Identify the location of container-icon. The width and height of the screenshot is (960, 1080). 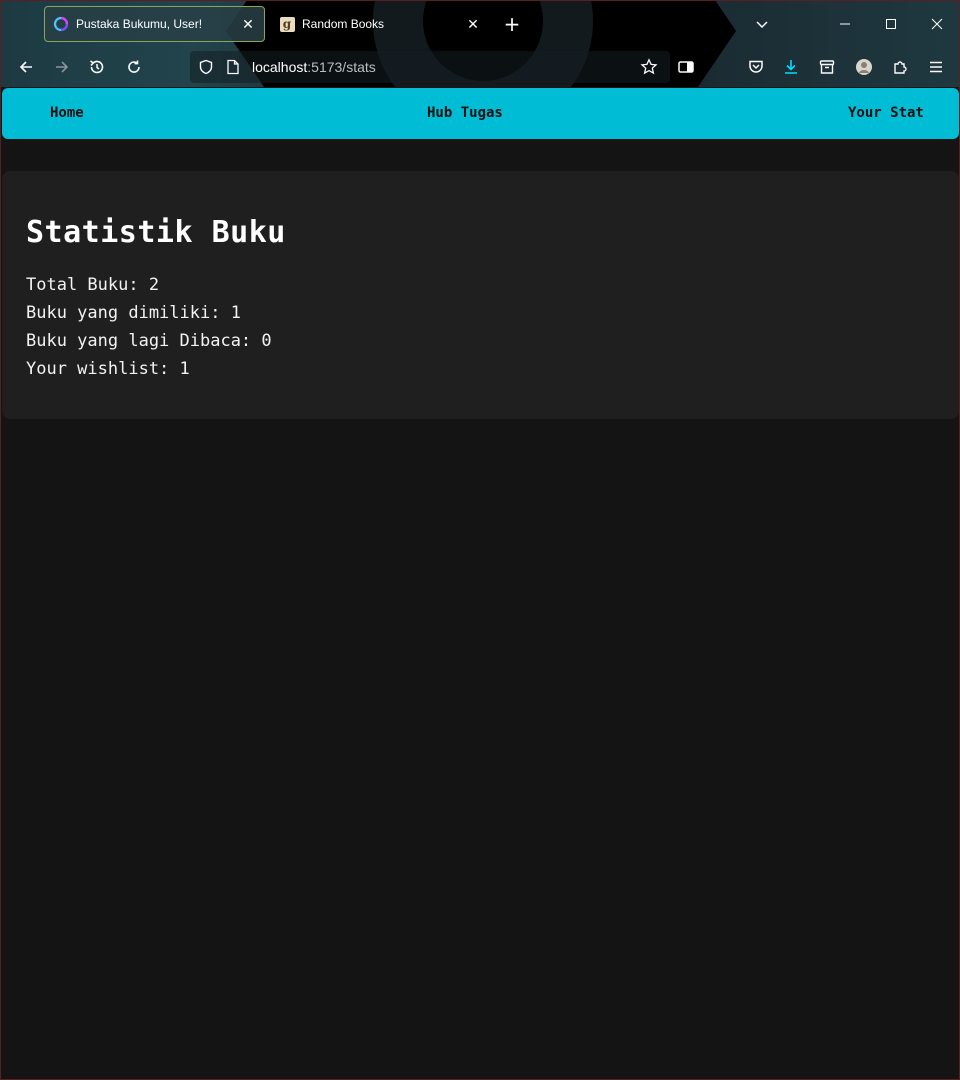
(827, 67).